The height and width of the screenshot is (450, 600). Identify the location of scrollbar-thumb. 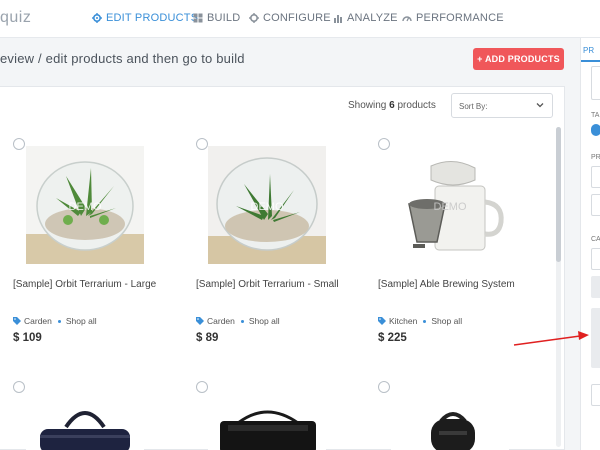
(558, 194).